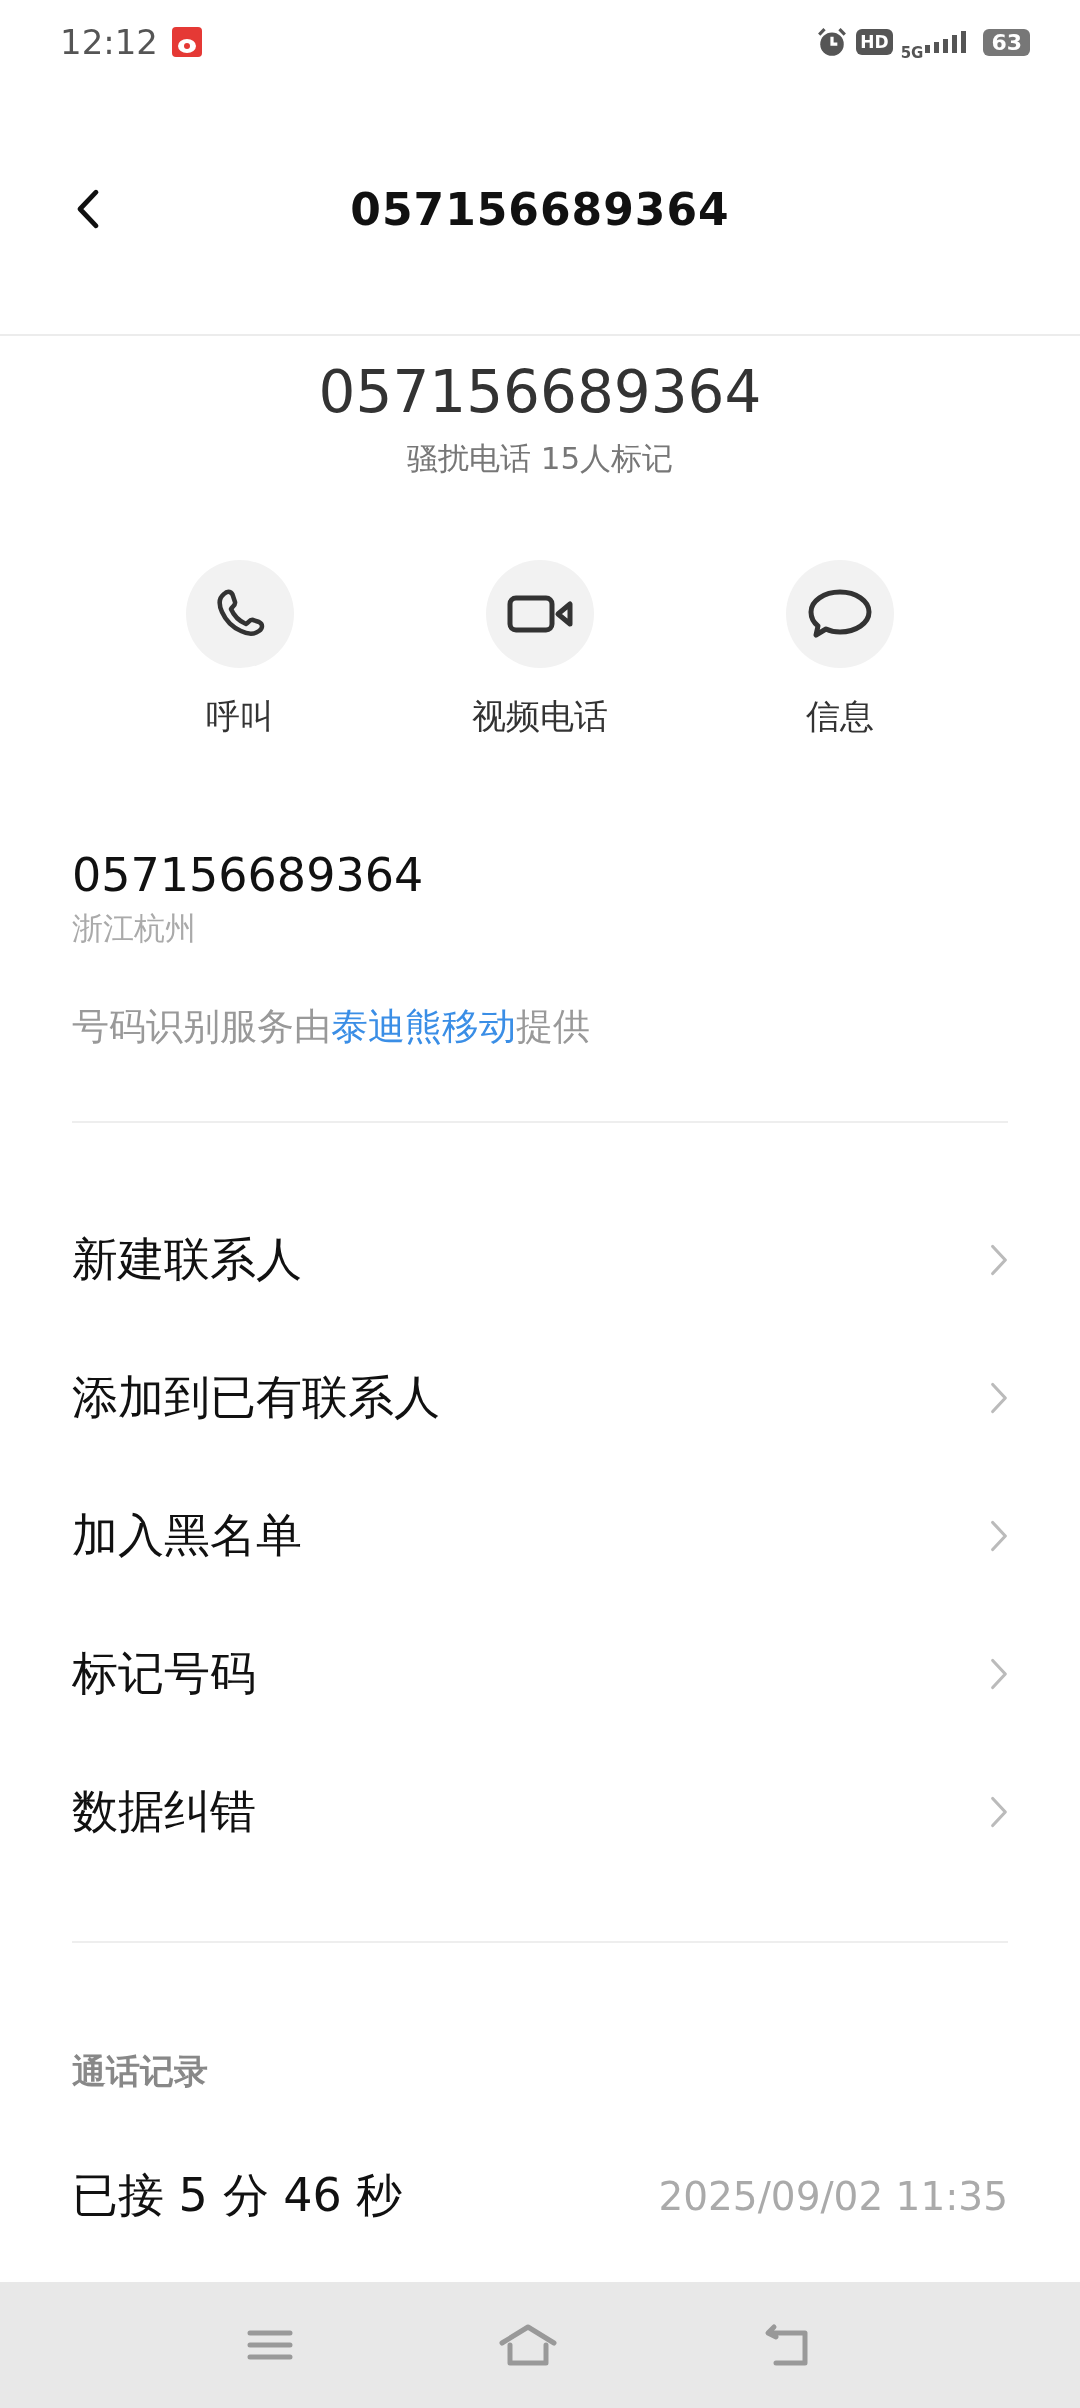 The width and height of the screenshot is (1080, 2408). Describe the element at coordinates (134, 928) in the screenshot. I see `location-text: 浙江杭州` at that location.